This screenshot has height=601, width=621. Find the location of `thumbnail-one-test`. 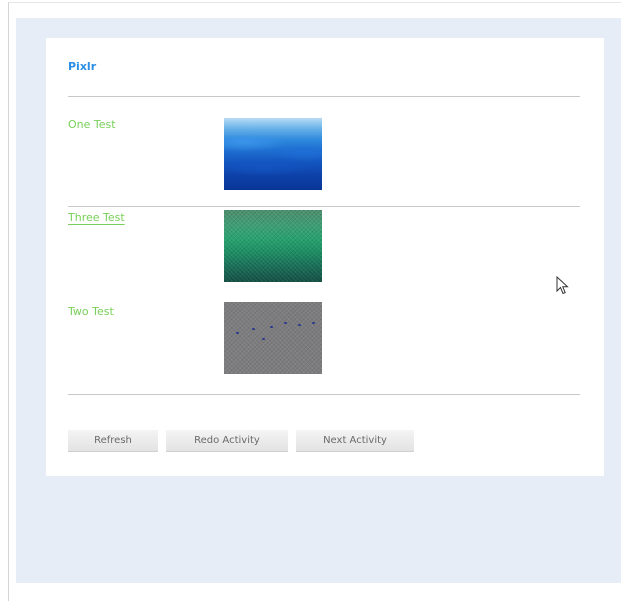

thumbnail-one-test is located at coordinates (273, 154).